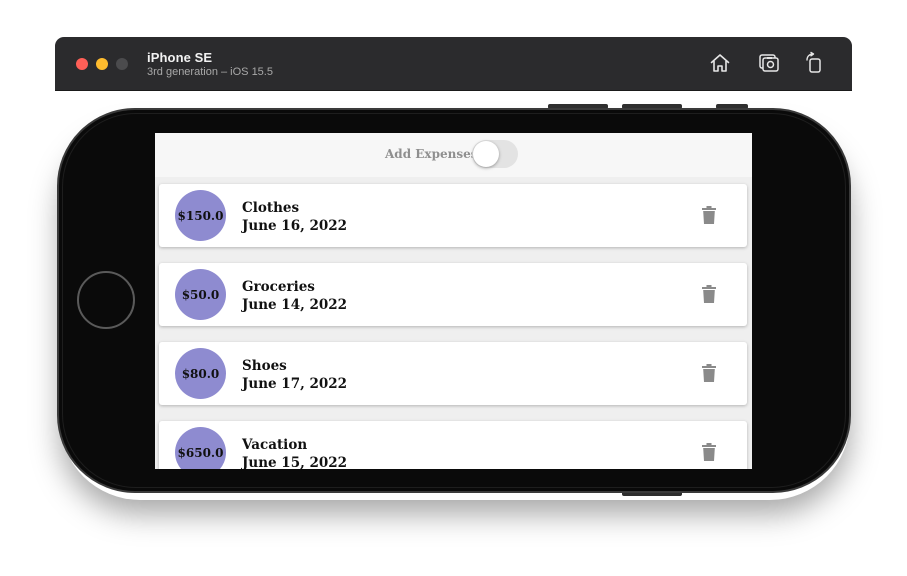 This screenshot has width=907, height=576. What do you see at coordinates (295, 305) in the screenshot?
I see `expense-date: June 14, 2022` at bounding box center [295, 305].